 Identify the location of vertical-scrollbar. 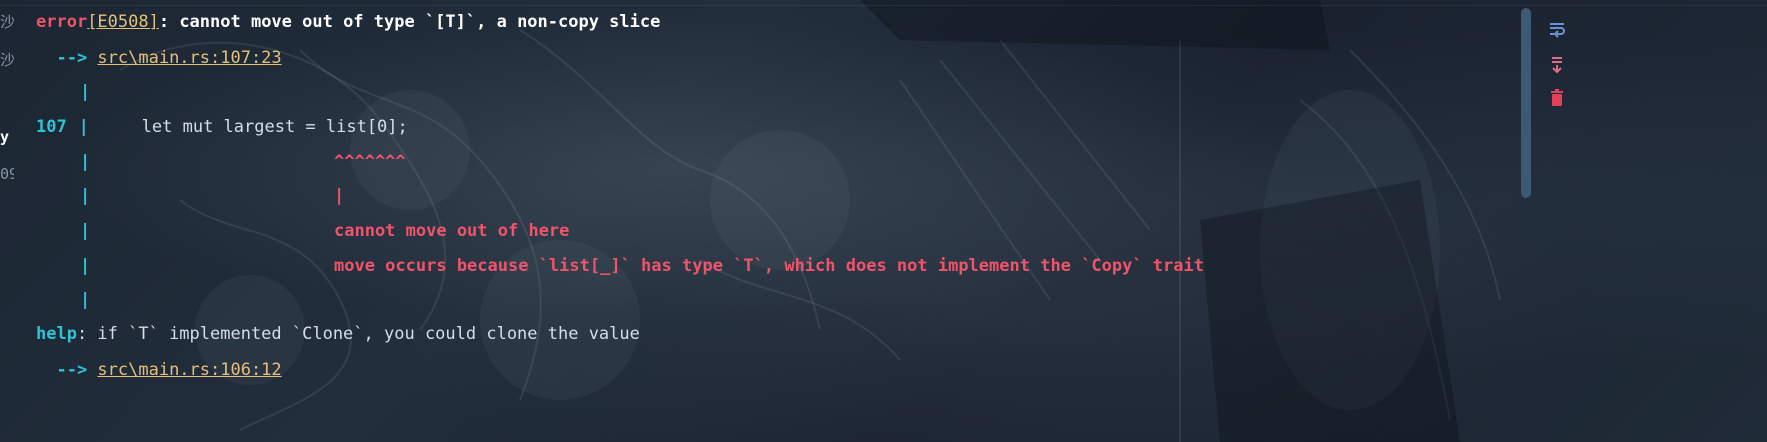
(1526, 103).